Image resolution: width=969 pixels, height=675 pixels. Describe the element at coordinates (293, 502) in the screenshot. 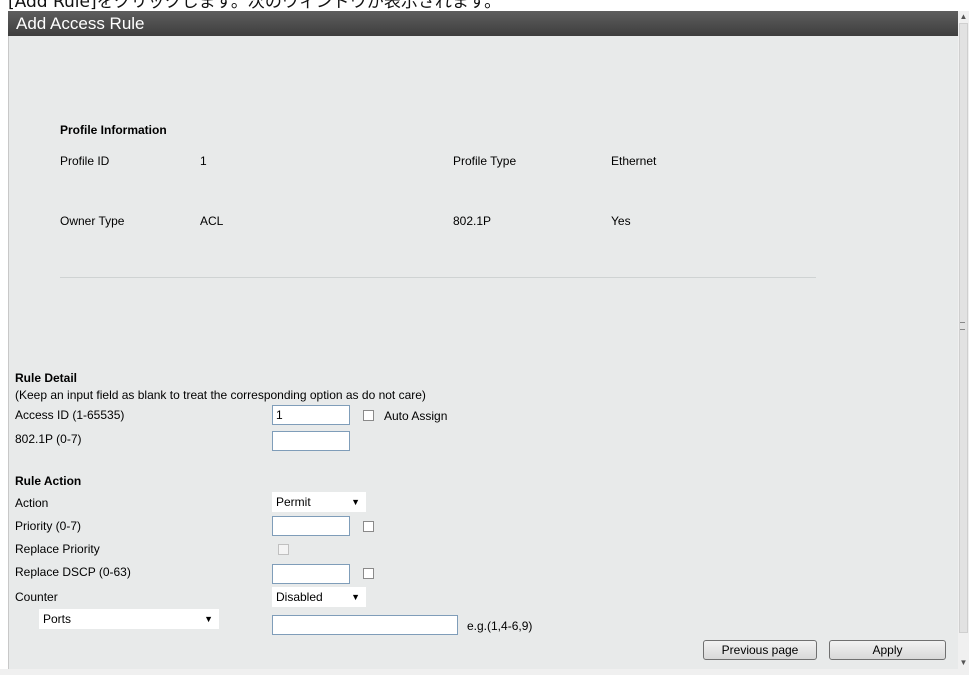

I see `action-select-value: Permit` at that location.